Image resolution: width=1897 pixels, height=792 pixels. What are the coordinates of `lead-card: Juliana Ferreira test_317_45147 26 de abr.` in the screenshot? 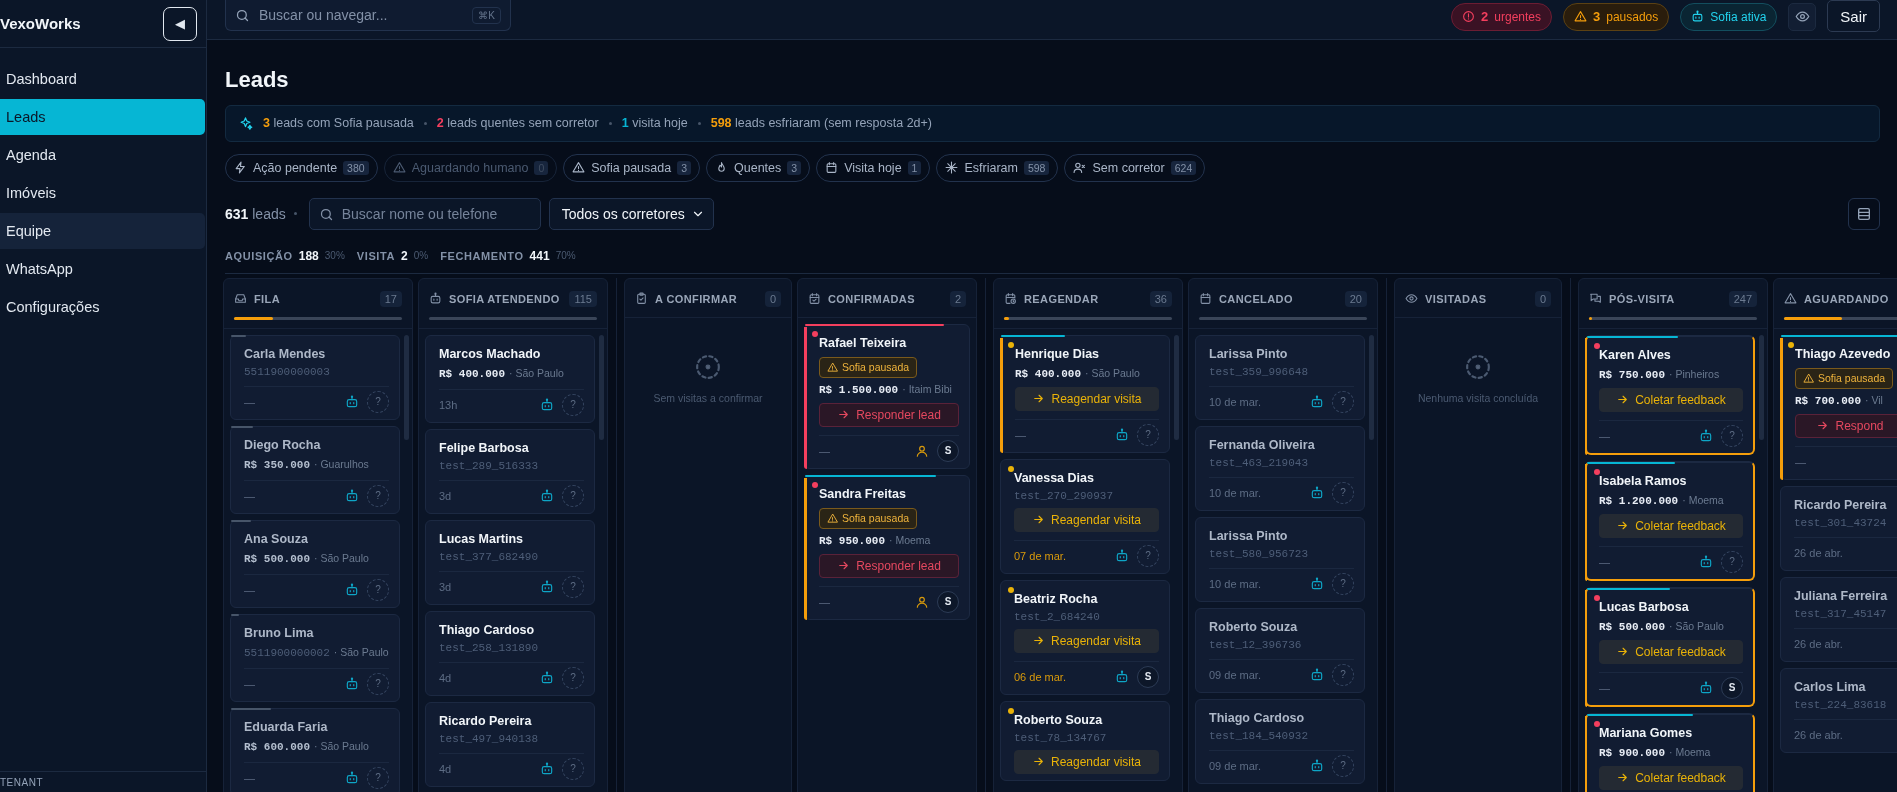 It's located at (1838, 619).